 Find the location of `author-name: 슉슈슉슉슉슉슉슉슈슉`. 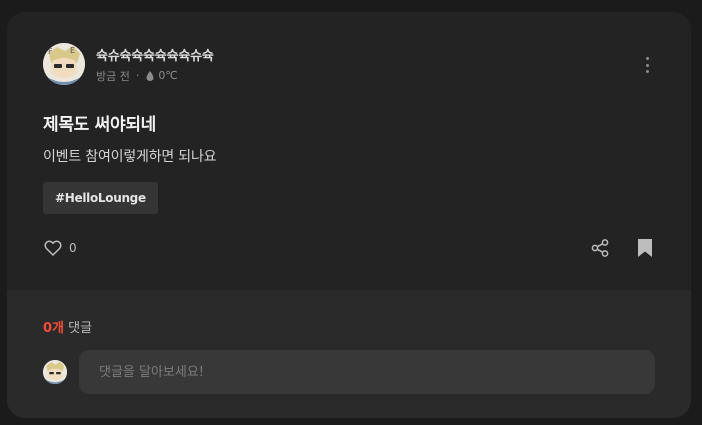

author-name: 슉슈슉슉슉슉슉슉슈슉 is located at coordinates (155, 54).